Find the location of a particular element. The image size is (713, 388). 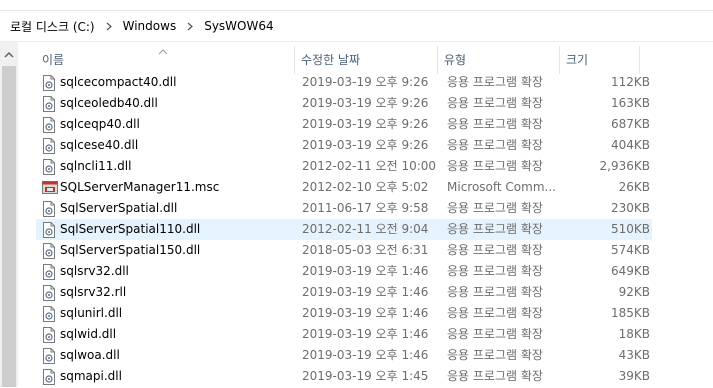

file-size: 39KB is located at coordinates (634, 376).